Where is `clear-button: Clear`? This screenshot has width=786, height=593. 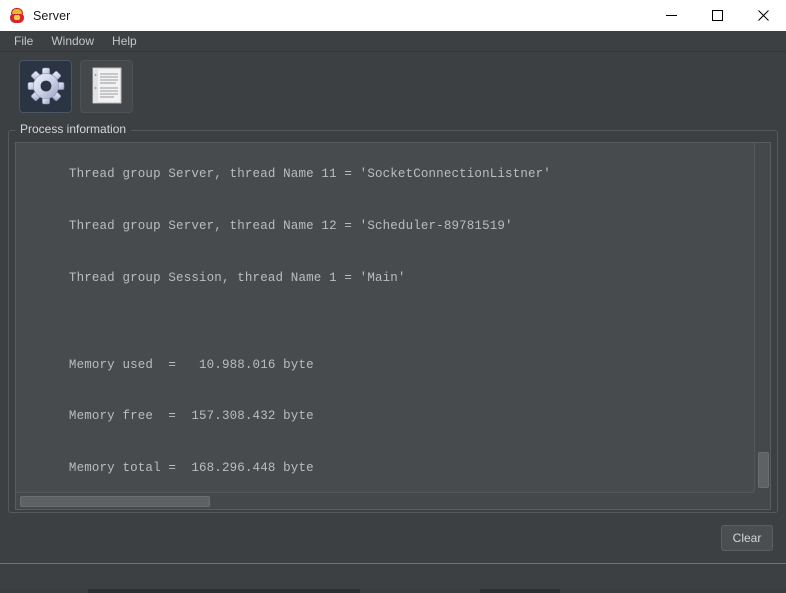 clear-button: Clear is located at coordinates (747, 538).